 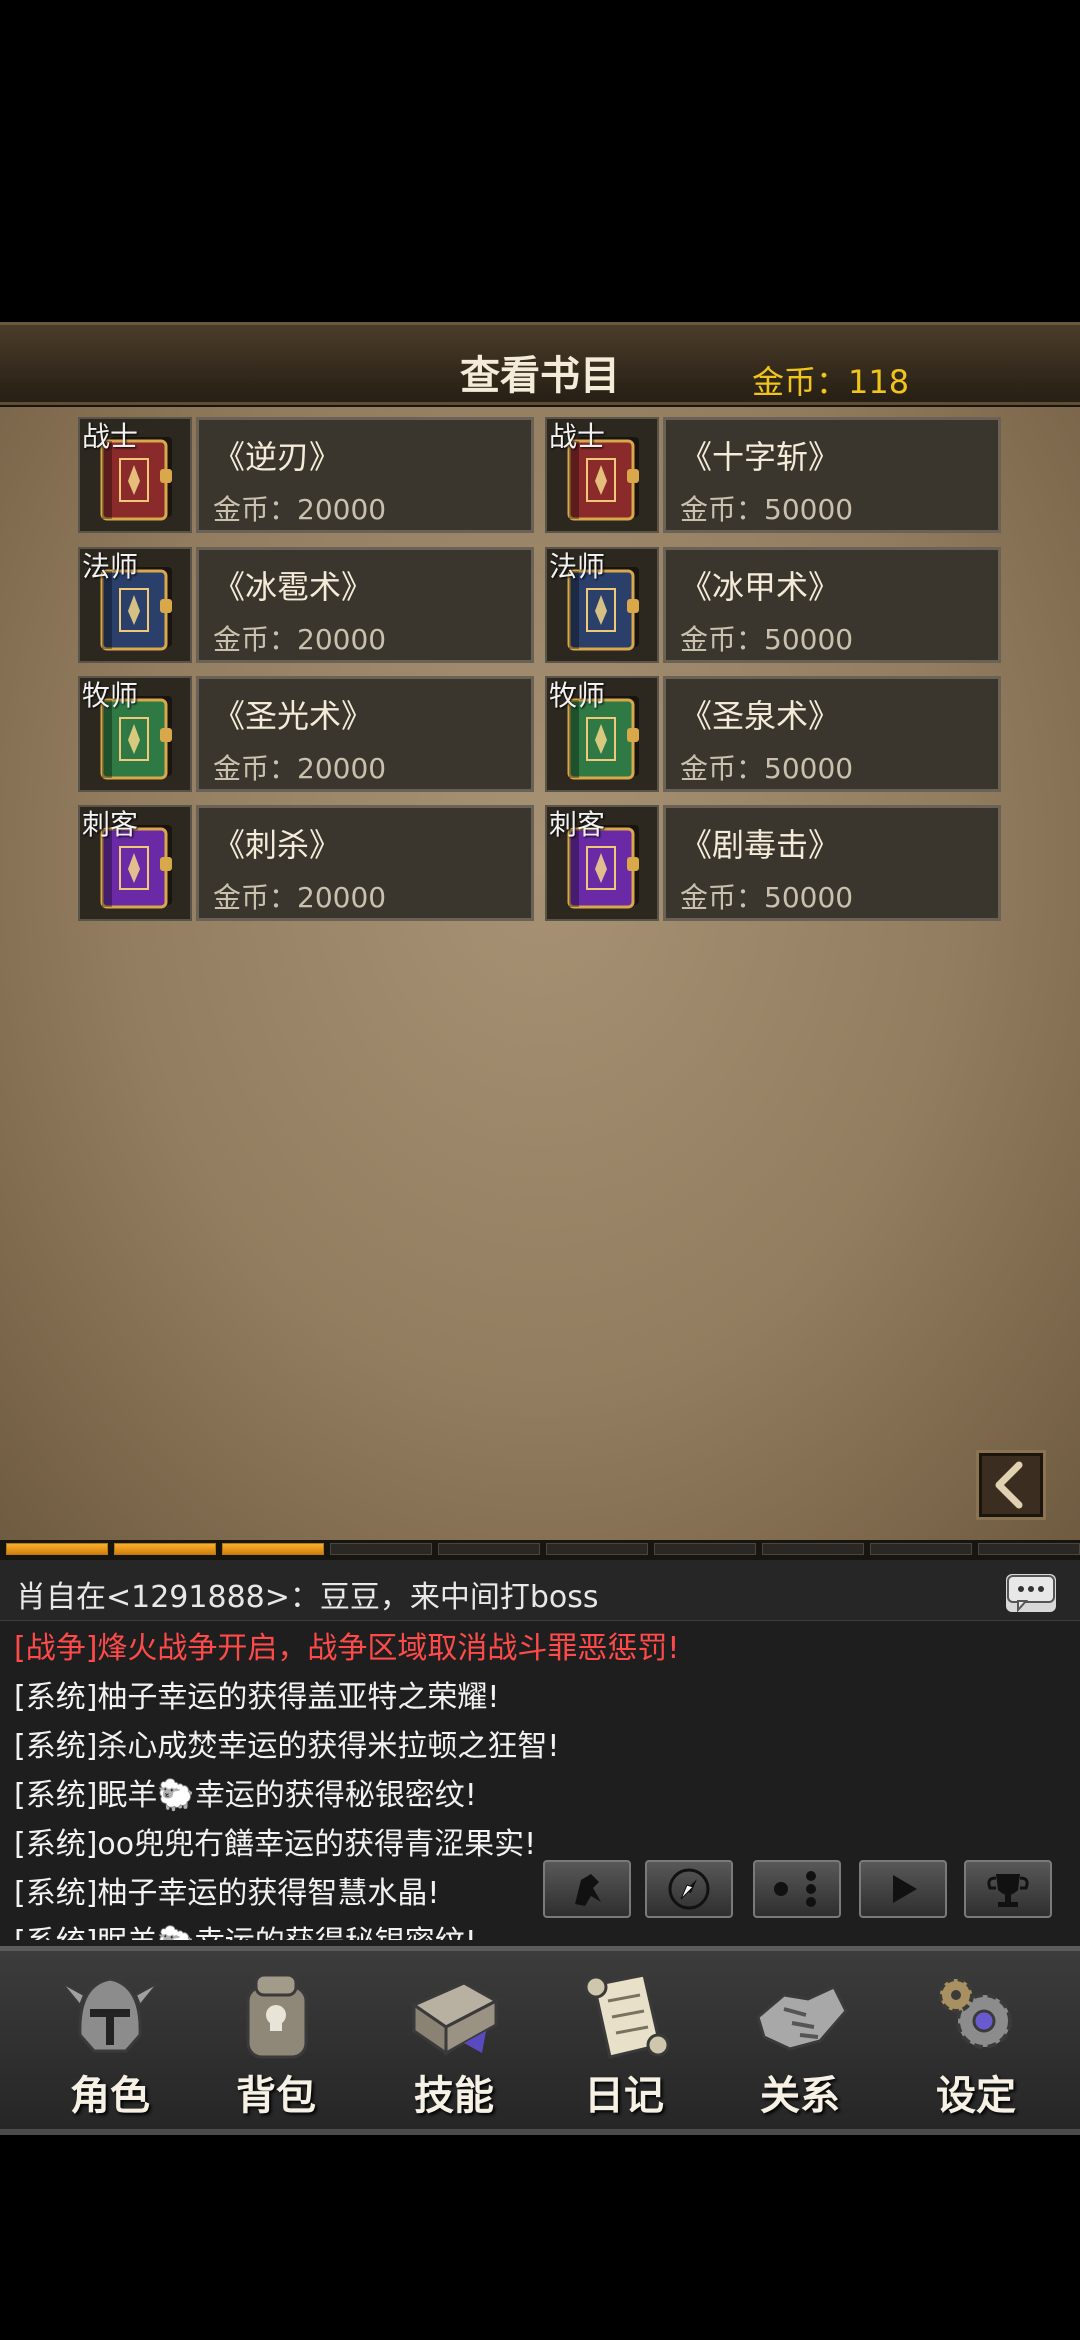 I want to click on book-entry: 牧师 《圣泉术》 金币：50000, so click(x=775, y=735).